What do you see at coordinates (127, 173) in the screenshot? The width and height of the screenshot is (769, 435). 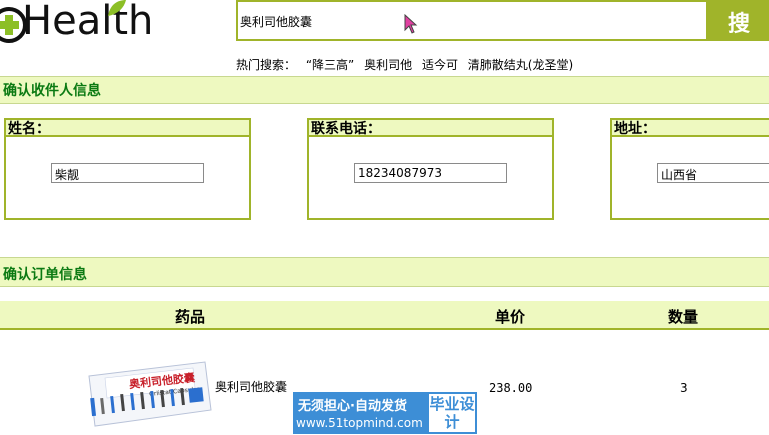 I see `name-field: 柴靓` at bounding box center [127, 173].